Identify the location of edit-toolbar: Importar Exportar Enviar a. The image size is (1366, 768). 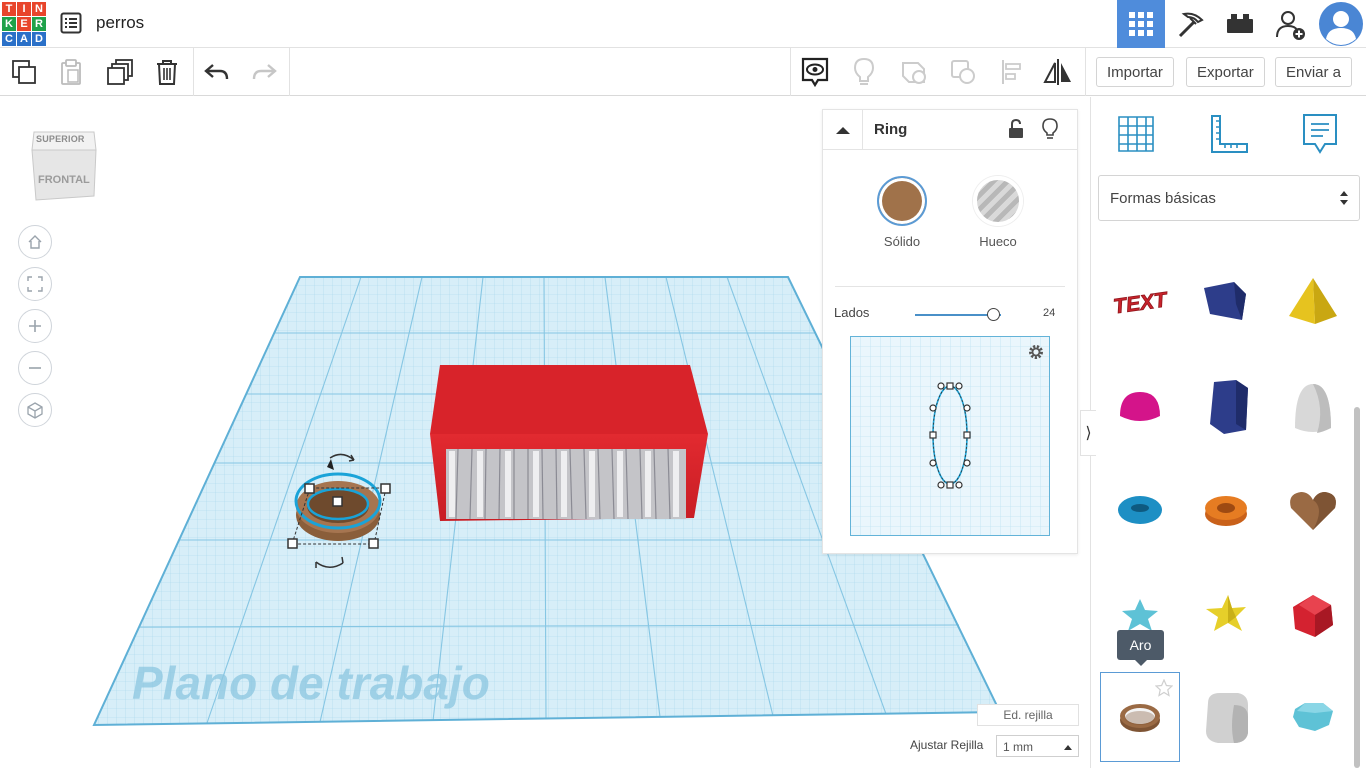
(683, 72).